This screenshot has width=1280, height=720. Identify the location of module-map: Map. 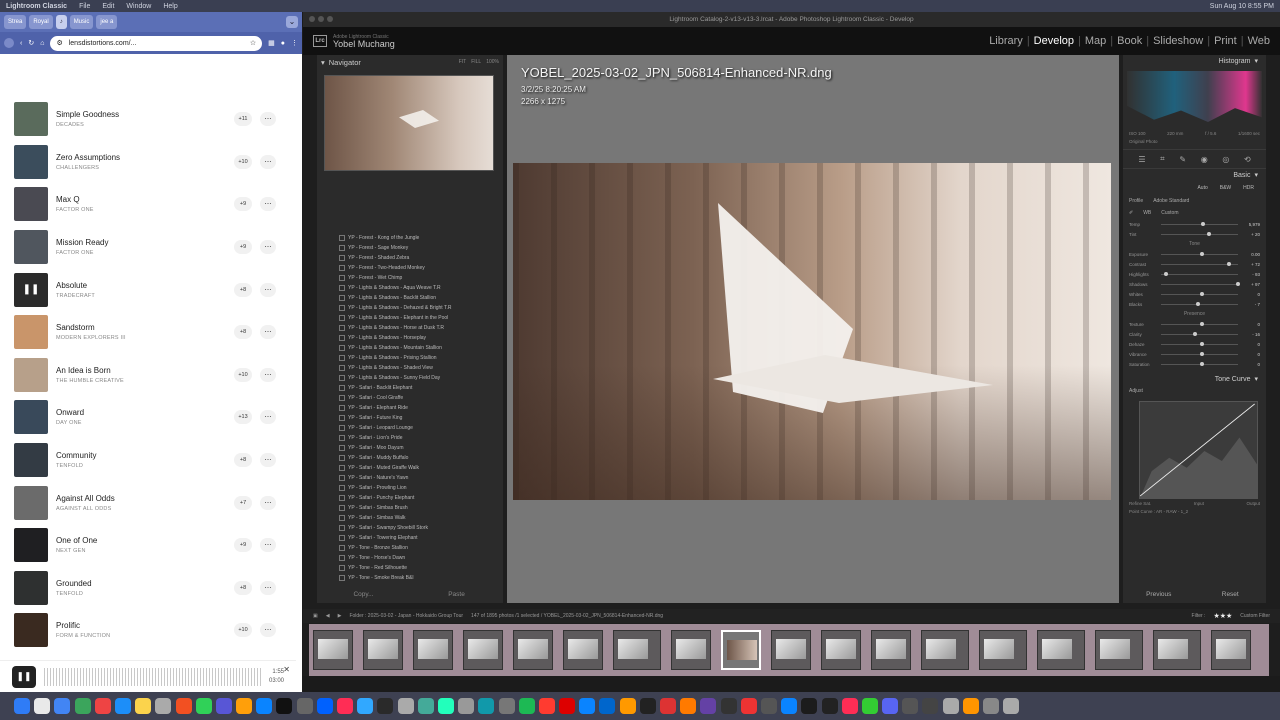
(1095, 41).